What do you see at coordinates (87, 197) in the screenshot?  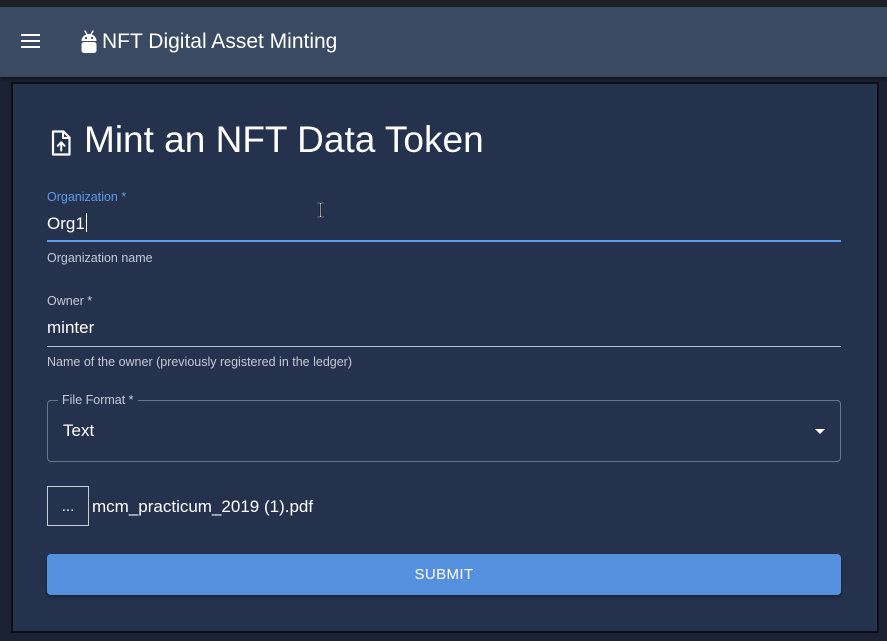 I see `organization-label: Organization *` at bounding box center [87, 197].